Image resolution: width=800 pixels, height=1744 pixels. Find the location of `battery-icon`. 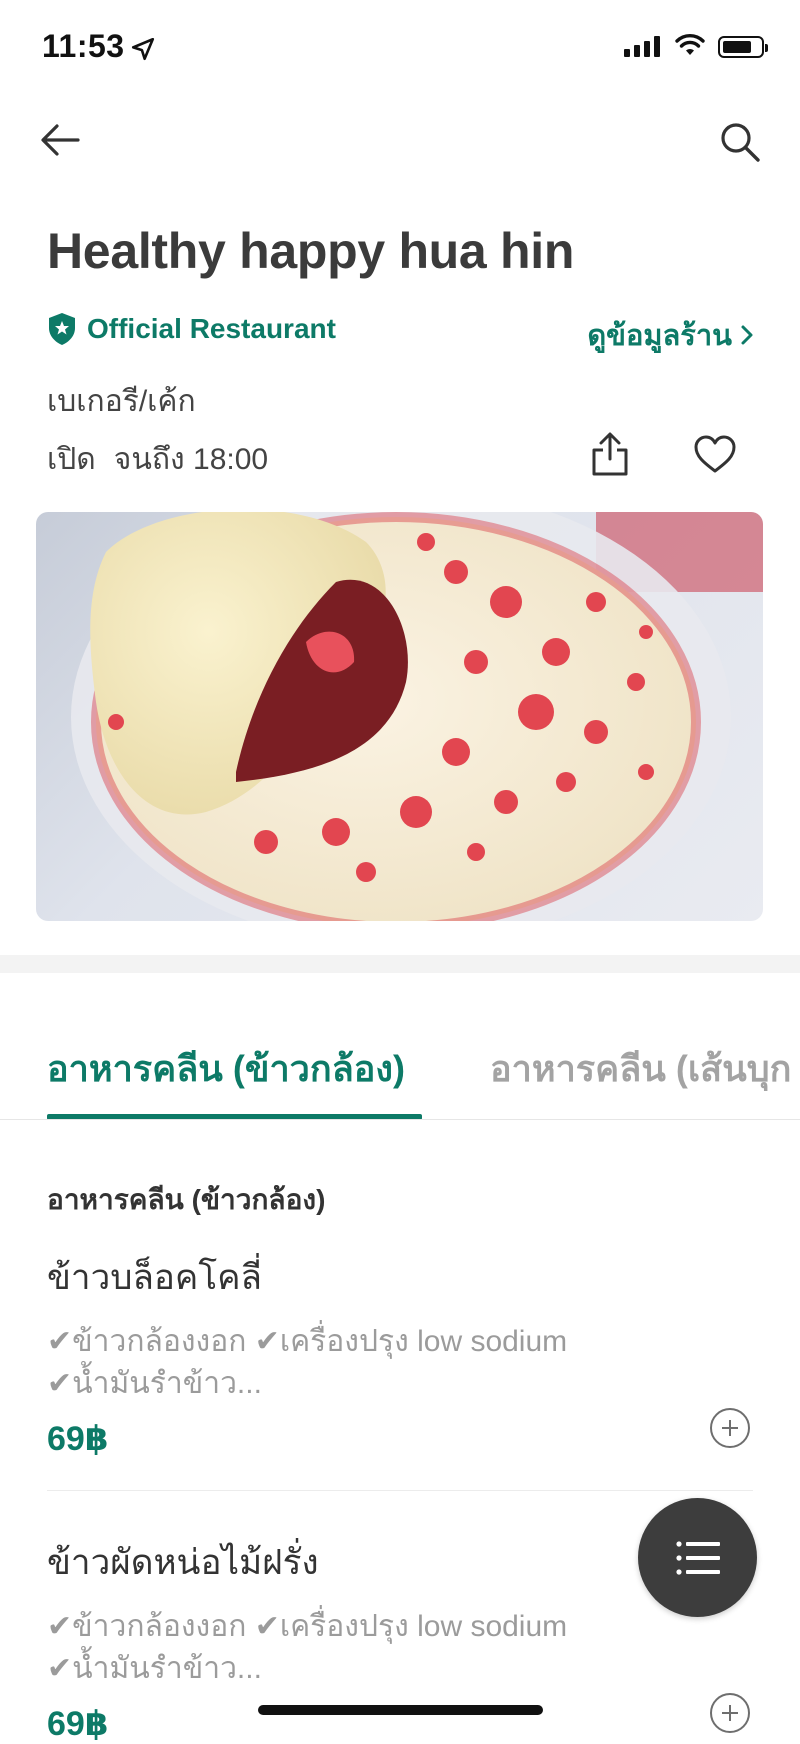

battery-icon is located at coordinates (743, 47).